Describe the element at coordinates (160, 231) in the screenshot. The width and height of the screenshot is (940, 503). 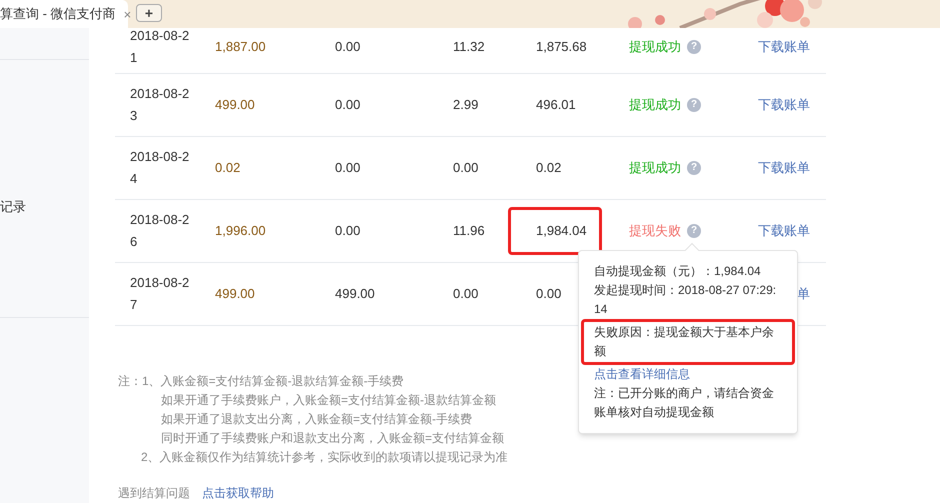
I see `table-cell-text: 2018-08-26` at that location.